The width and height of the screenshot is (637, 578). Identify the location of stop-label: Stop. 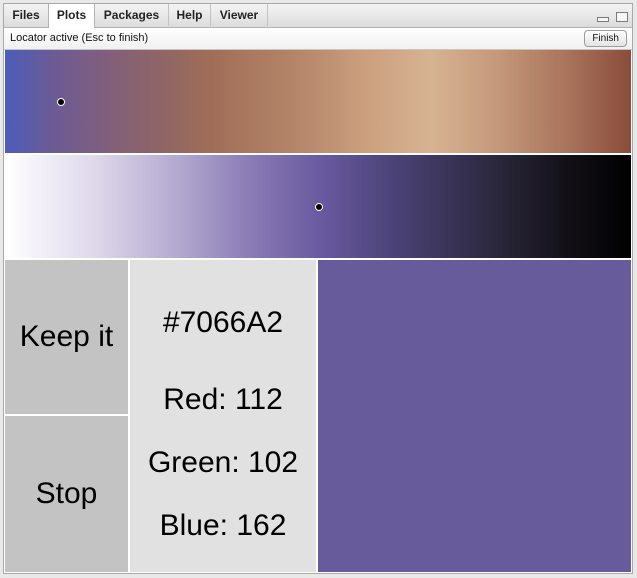
(66, 493).